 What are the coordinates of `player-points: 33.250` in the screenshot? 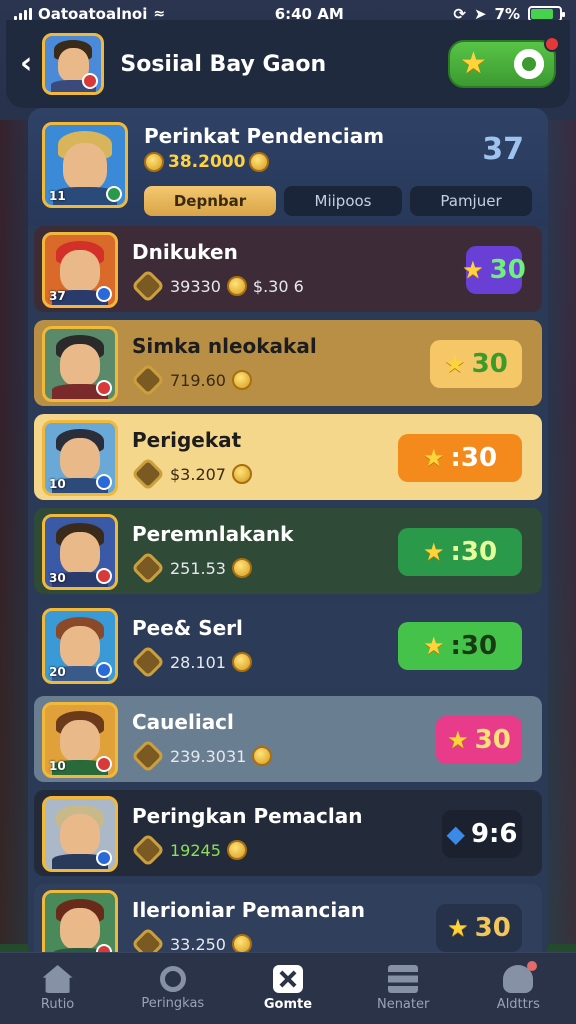 It's located at (198, 944).